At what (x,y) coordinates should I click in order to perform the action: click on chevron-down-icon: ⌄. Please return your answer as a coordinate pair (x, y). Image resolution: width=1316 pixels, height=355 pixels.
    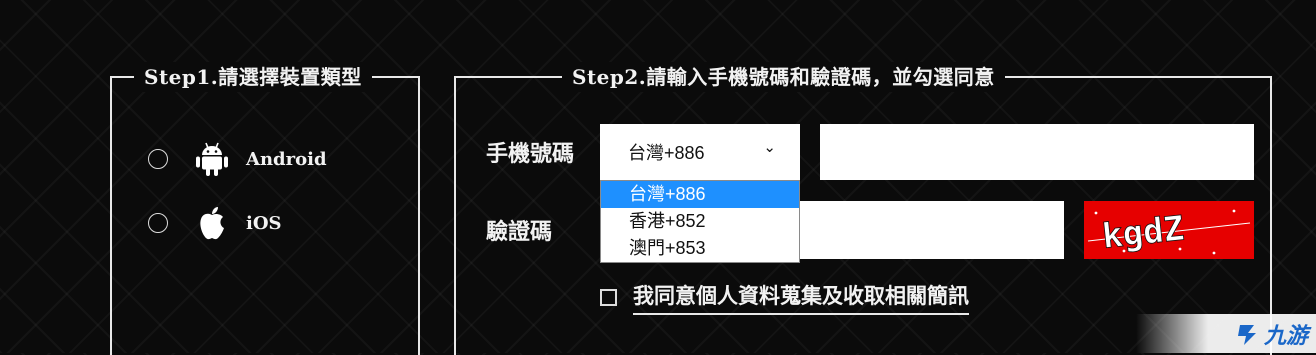
    Looking at the image, I should click on (769, 147).